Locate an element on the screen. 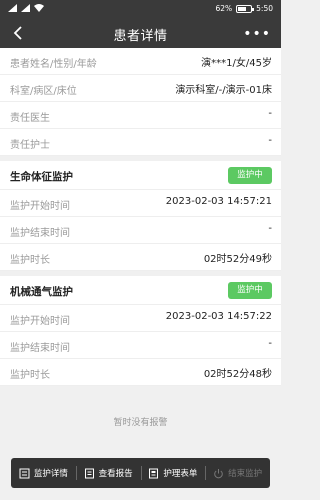 Image resolution: width=320 pixels, height=500 pixels. monitor-start-row: 监护开始时间 2023-02-03 14:57:21 is located at coordinates (140, 203).